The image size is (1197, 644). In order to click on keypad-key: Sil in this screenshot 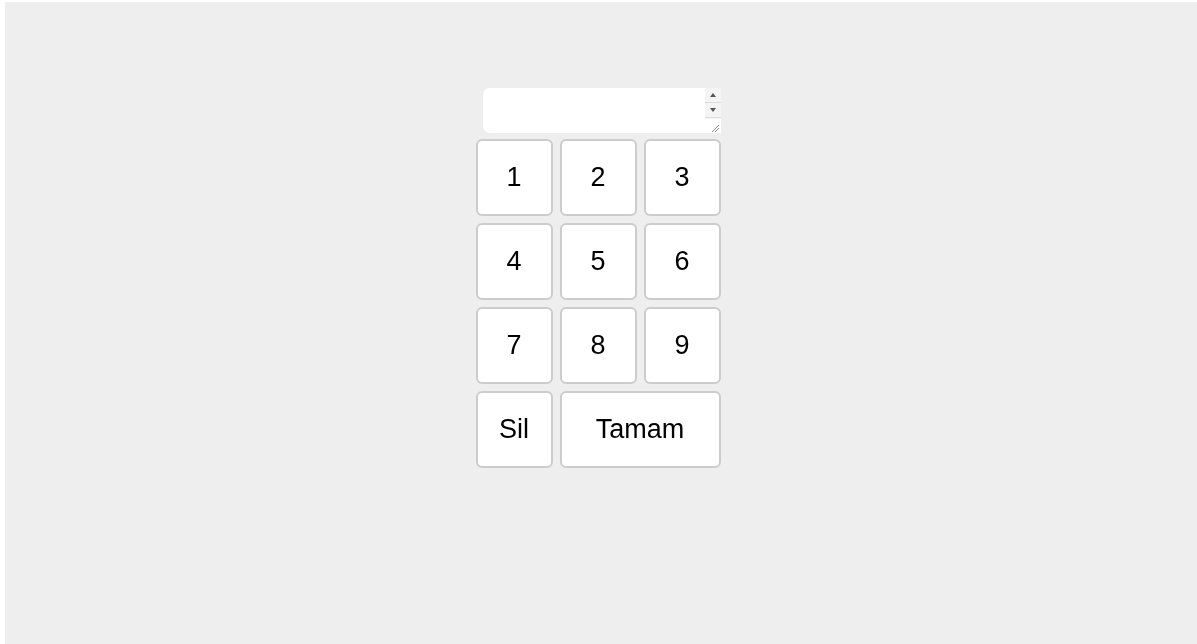, I will do `click(514, 429)`.